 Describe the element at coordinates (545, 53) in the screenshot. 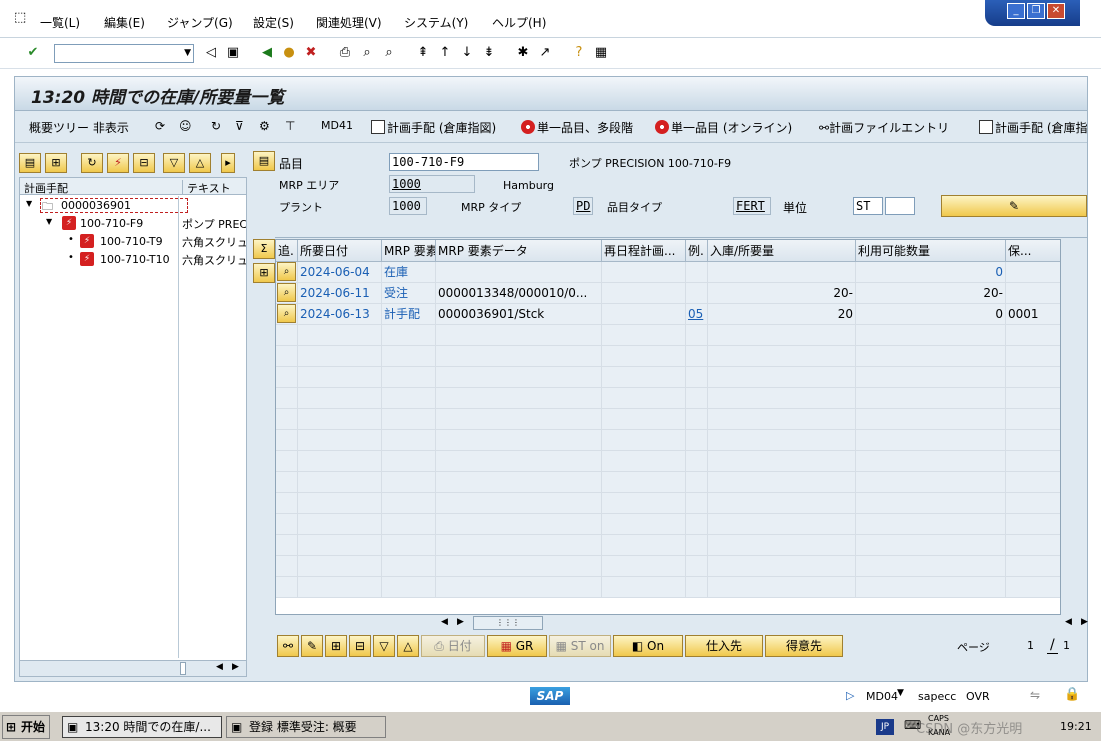

I see `shortcut-icon: ↗` at that location.